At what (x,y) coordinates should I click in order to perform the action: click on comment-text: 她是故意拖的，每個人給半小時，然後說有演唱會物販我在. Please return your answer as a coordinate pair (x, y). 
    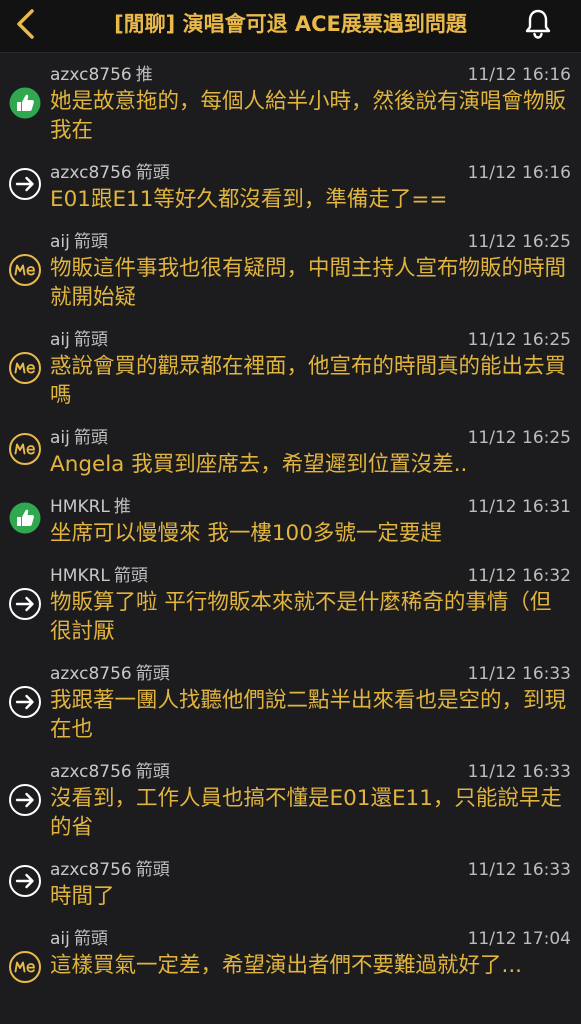
    Looking at the image, I should click on (308, 116).